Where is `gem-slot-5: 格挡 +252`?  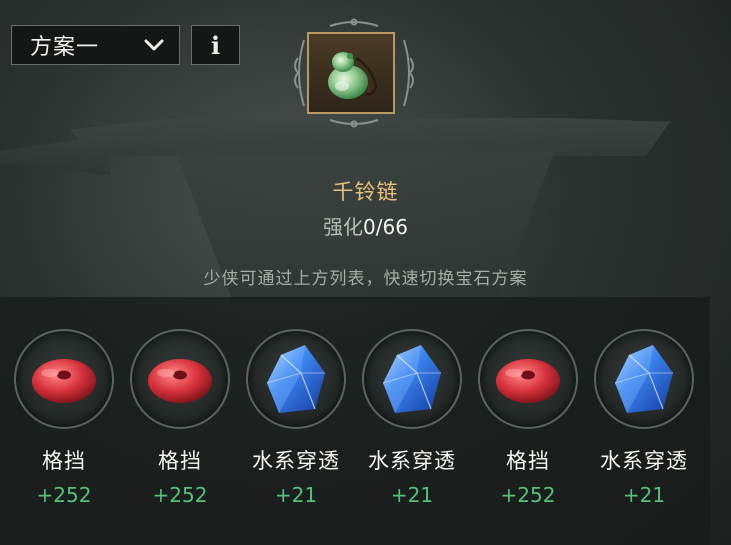 gem-slot-5: 格挡 +252 is located at coordinates (528, 418).